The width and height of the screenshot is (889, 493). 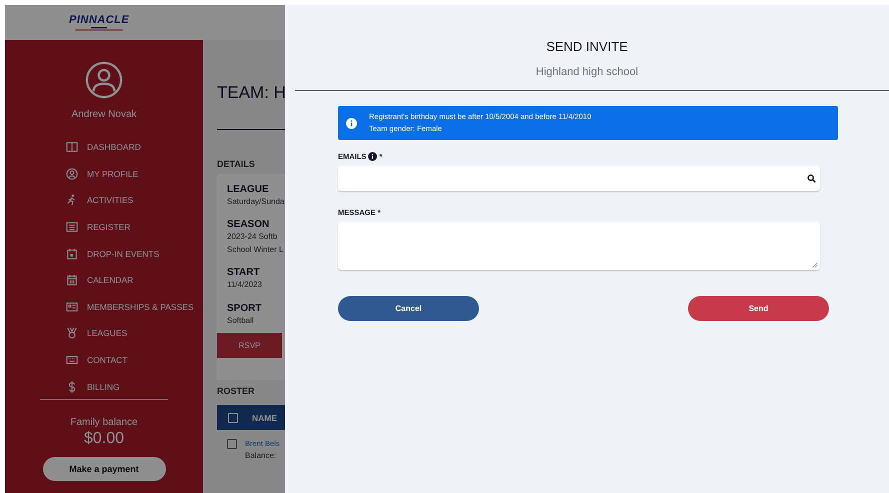 What do you see at coordinates (134, 200) in the screenshot?
I see `nav-item: ACTIVITIES` at bounding box center [134, 200].